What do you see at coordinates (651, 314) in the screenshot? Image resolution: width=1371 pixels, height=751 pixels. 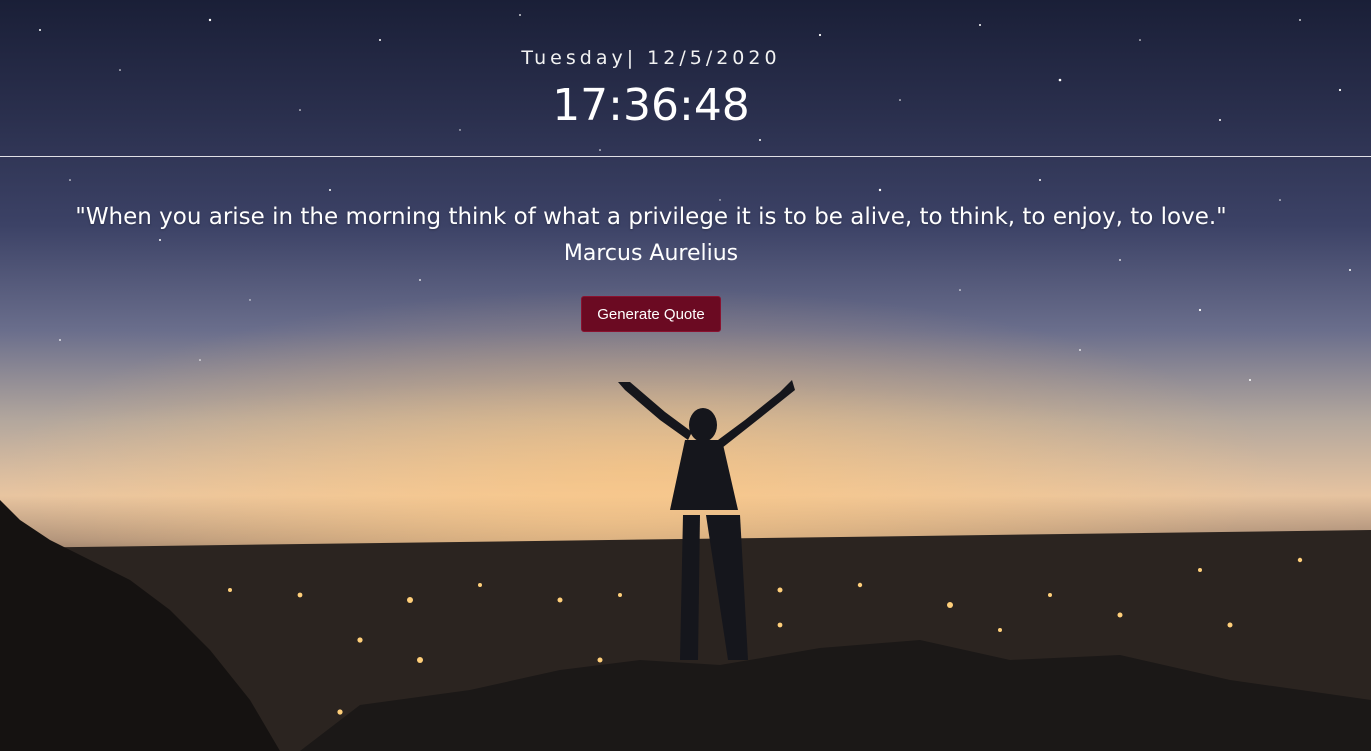 I see `generate-quote-button: Generate Quote` at bounding box center [651, 314].